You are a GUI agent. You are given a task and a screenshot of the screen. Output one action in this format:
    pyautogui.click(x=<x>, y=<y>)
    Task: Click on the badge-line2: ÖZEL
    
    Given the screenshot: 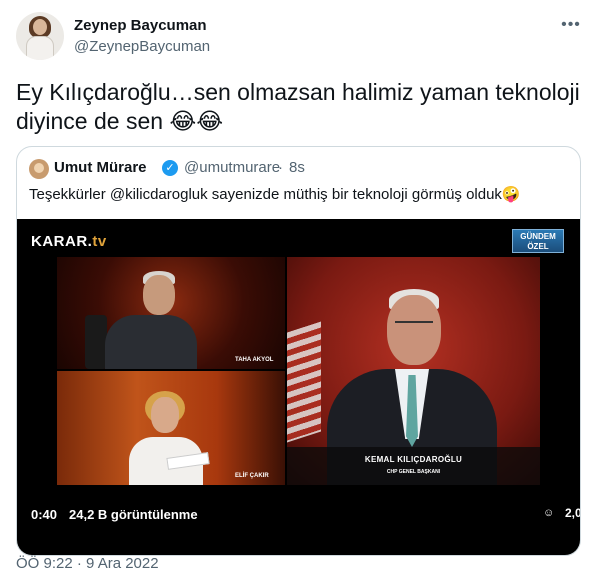 What is the action you would take?
    pyautogui.click(x=538, y=246)
    